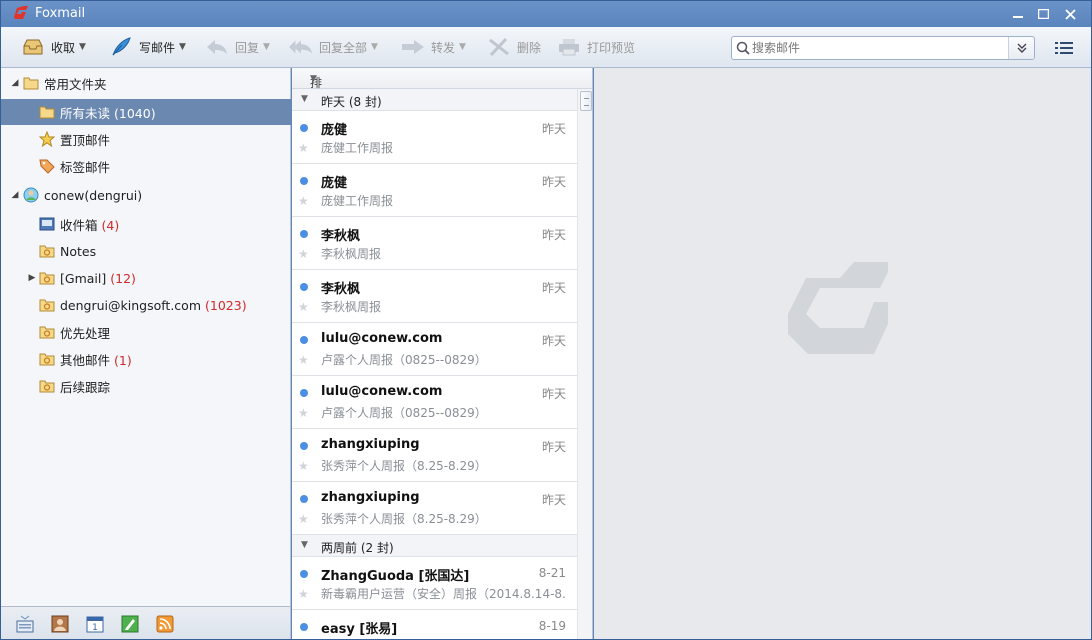 This screenshot has width=1092, height=640. What do you see at coordinates (1070, 14) in the screenshot?
I see `close-button` at bounding box center [1070, 14].